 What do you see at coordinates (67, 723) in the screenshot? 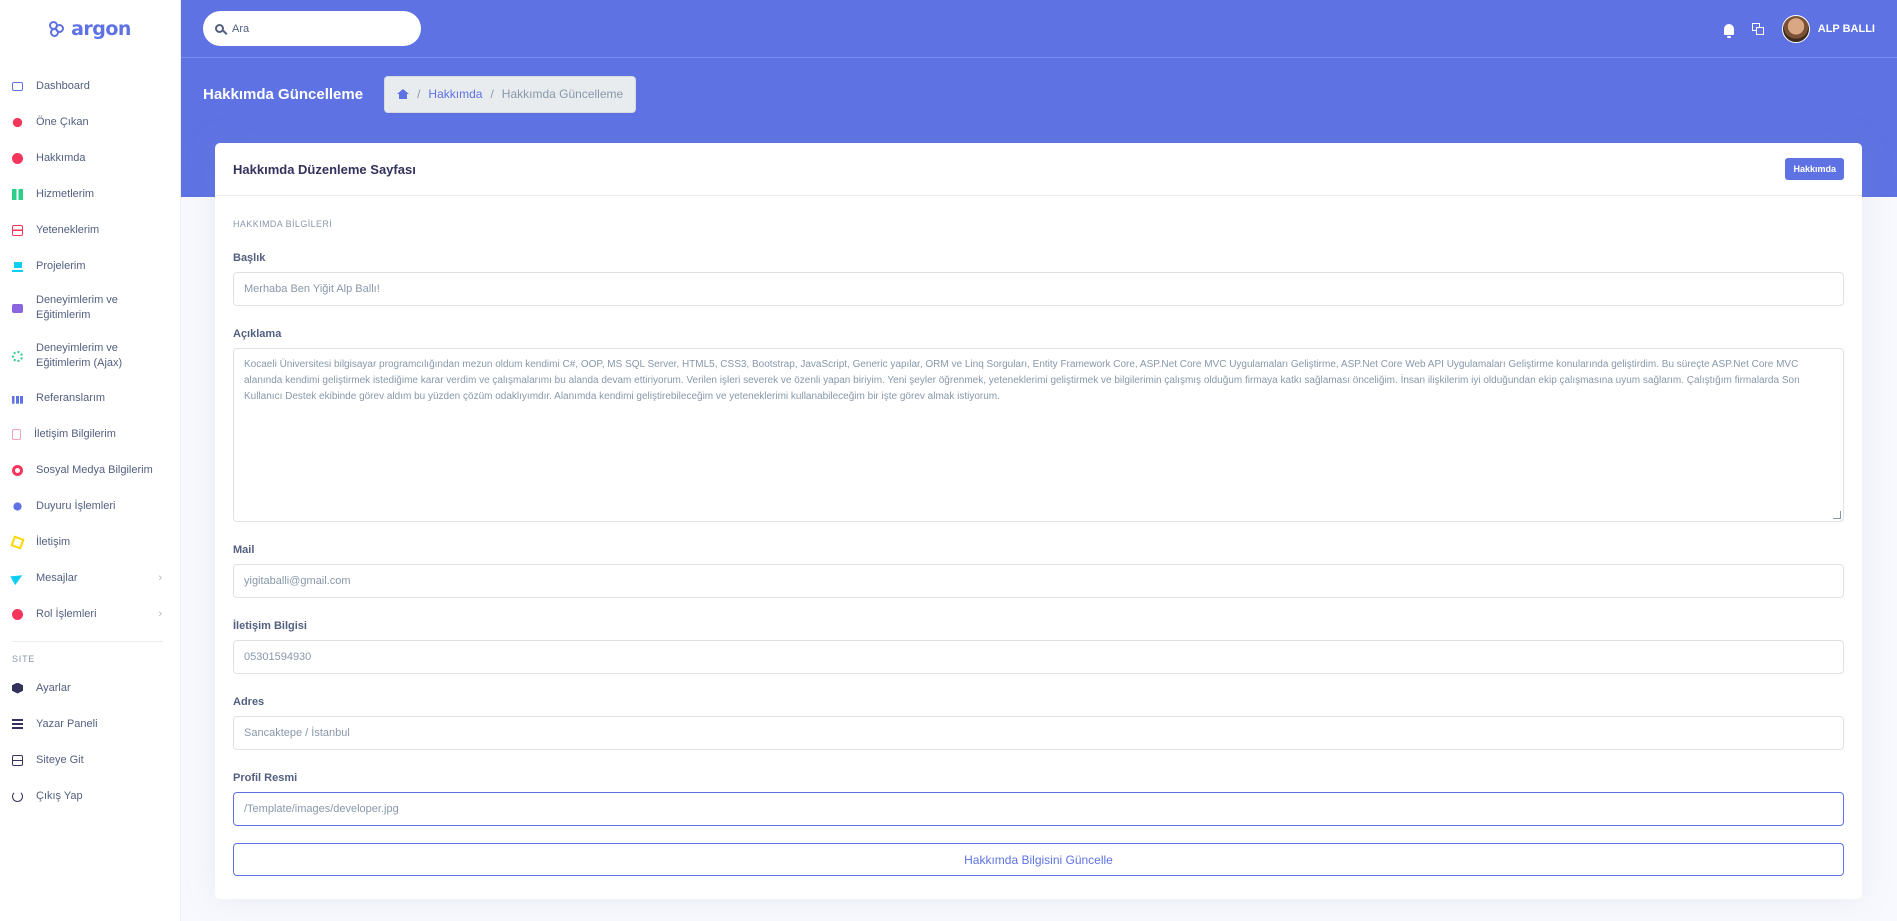
I see `sidebar-item-label: Yazar Paneli` at bounding box center [67, 723].